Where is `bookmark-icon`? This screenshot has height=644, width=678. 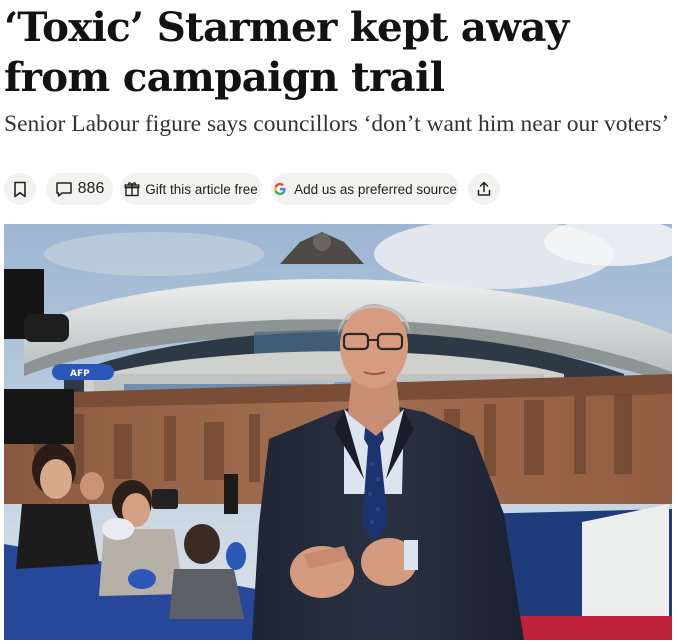 bookmark-icon is located at coordinates (20, 189).